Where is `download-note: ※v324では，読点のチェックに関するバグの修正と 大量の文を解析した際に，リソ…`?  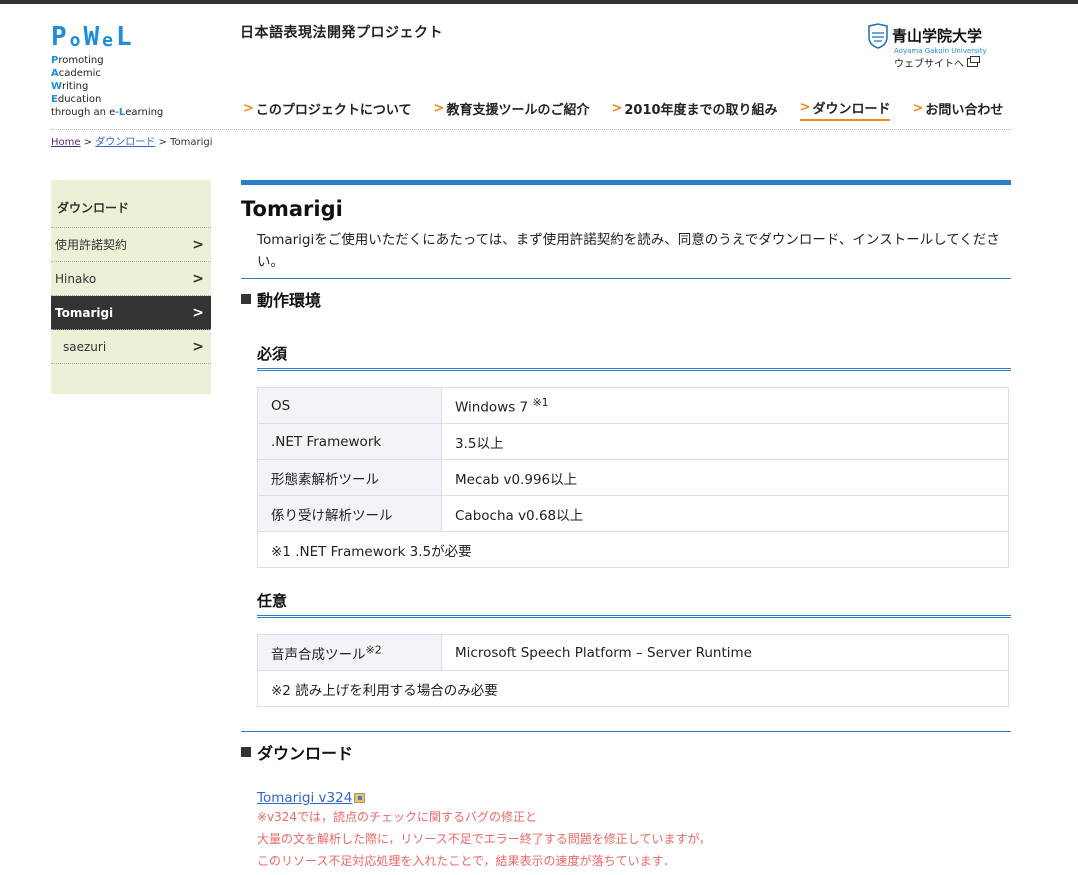
download-note: ※v324では，読点のチェックに関するバグの修正と 大量の文を解析した際に，リソ… is located at coordinates (484, 839).